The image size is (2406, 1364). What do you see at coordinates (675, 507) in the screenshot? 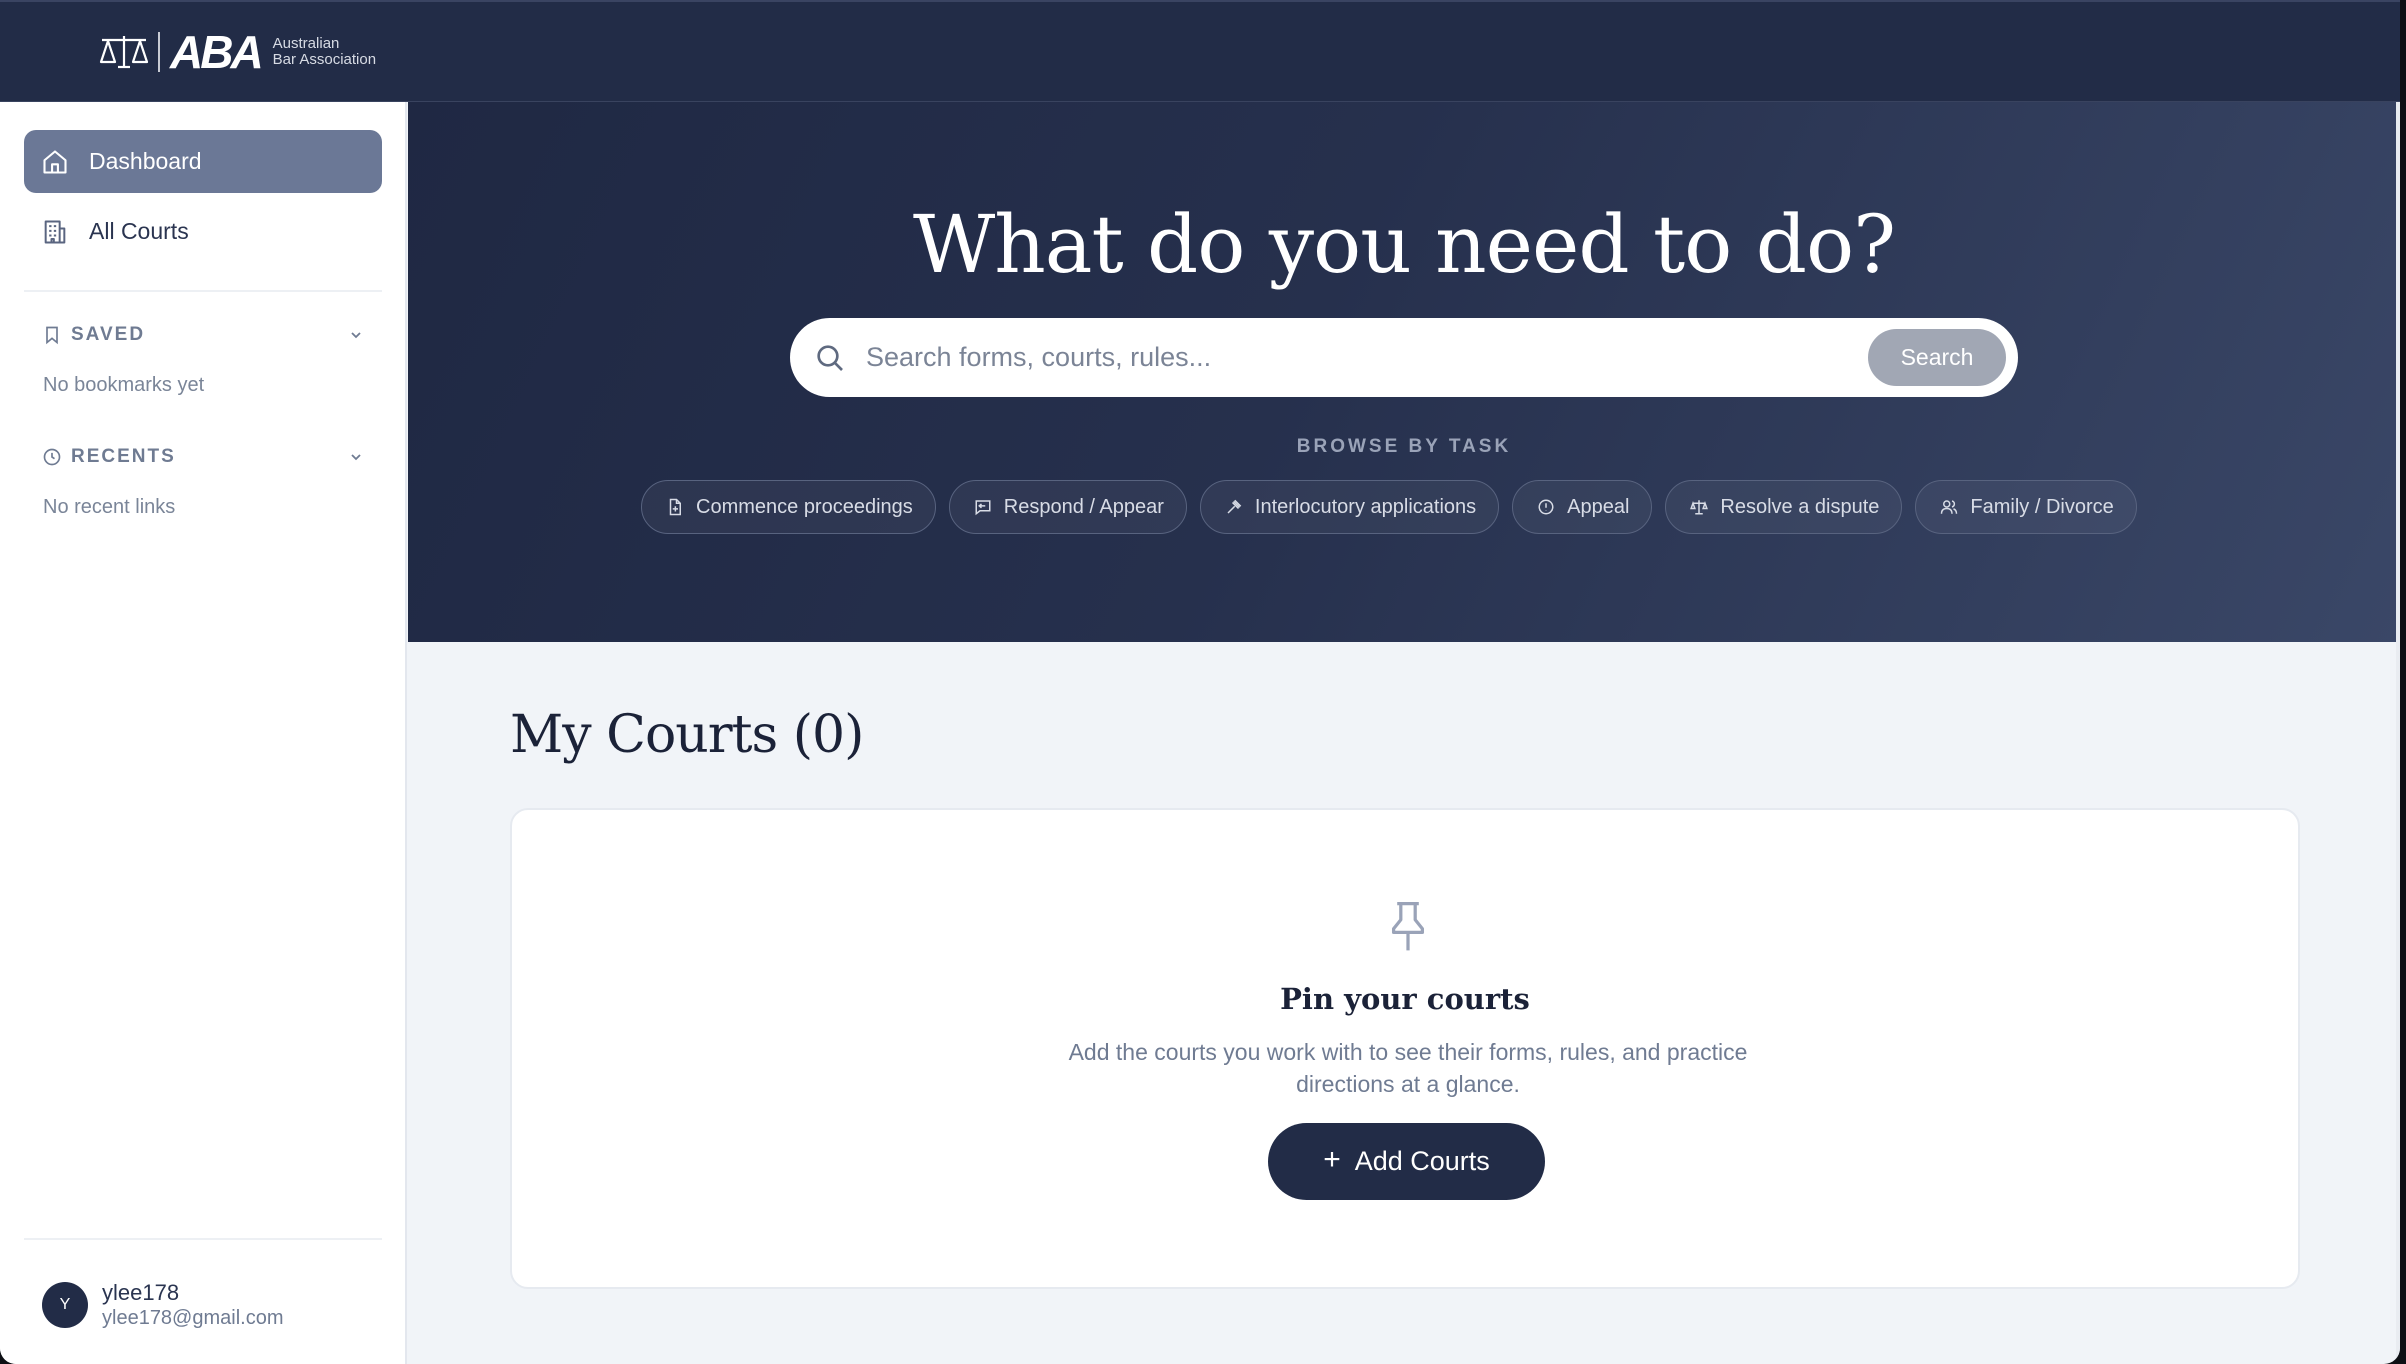
I see `file-plus-icon` at bounding box center [675, 507].